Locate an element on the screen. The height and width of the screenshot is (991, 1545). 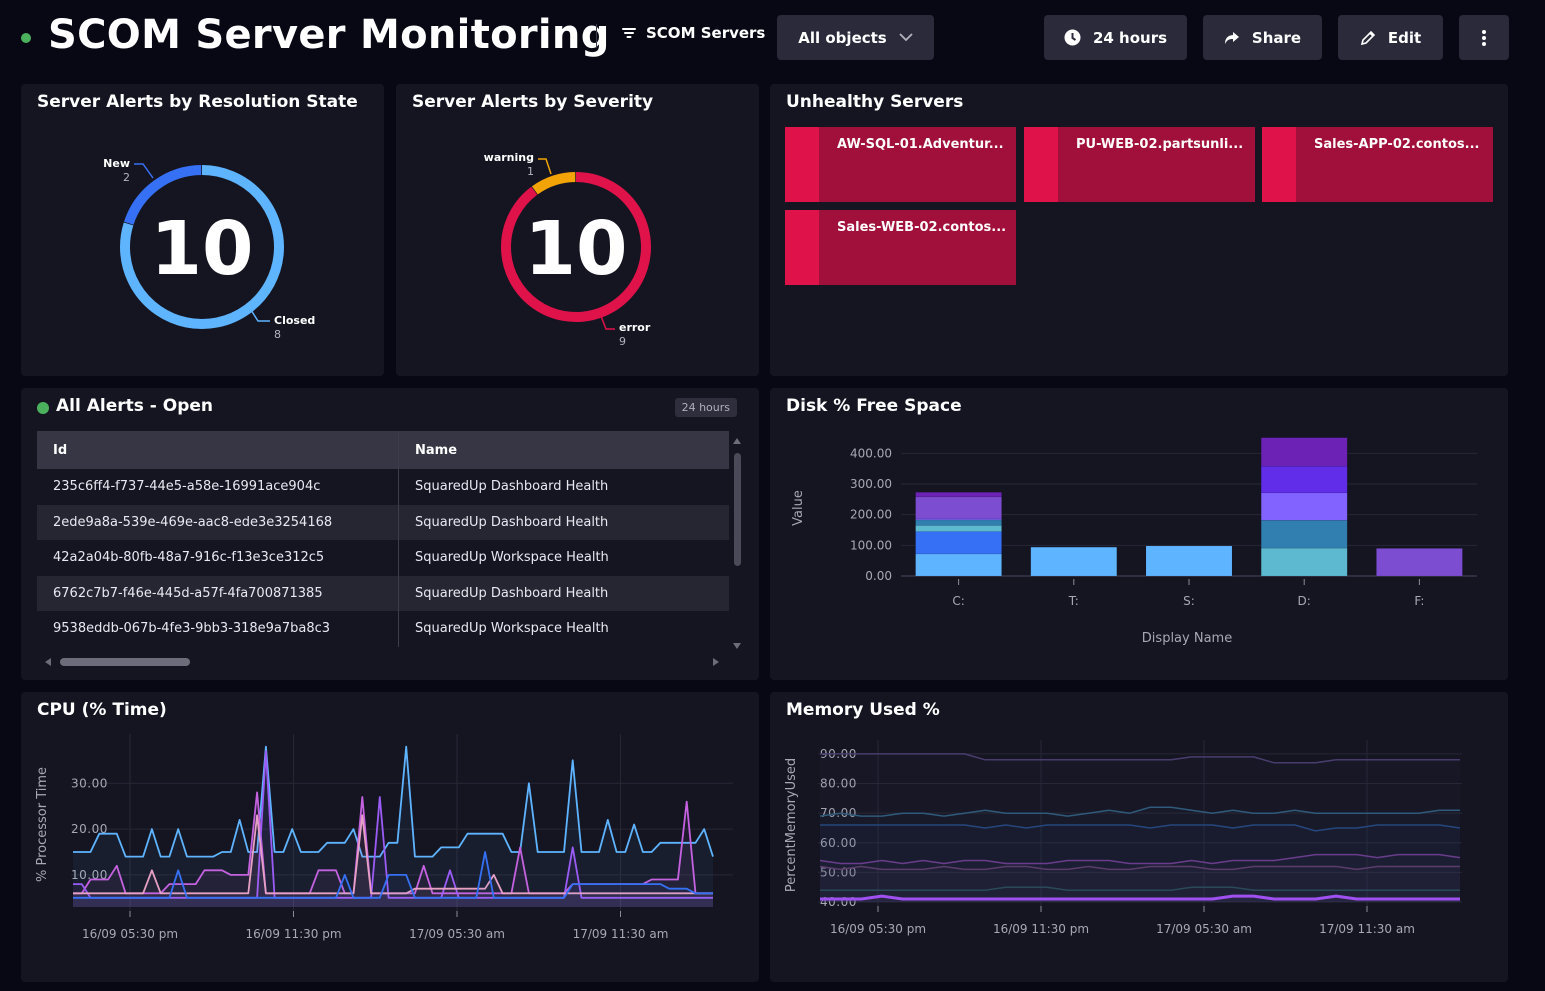
table-header-row: Id Name is located at coordinates (383, 450).